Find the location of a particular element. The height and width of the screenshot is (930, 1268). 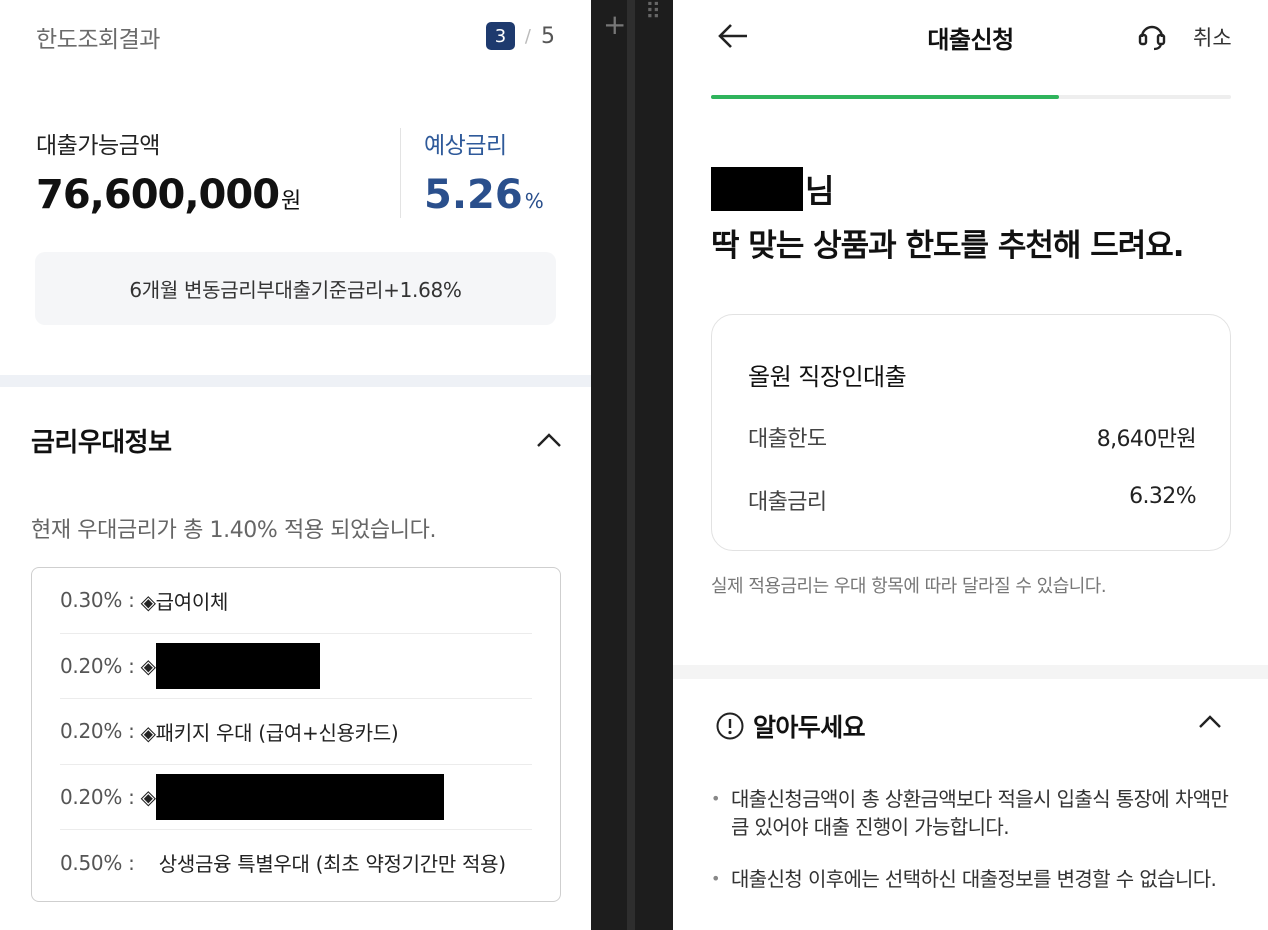

divider is located at coordinates (400, 173).